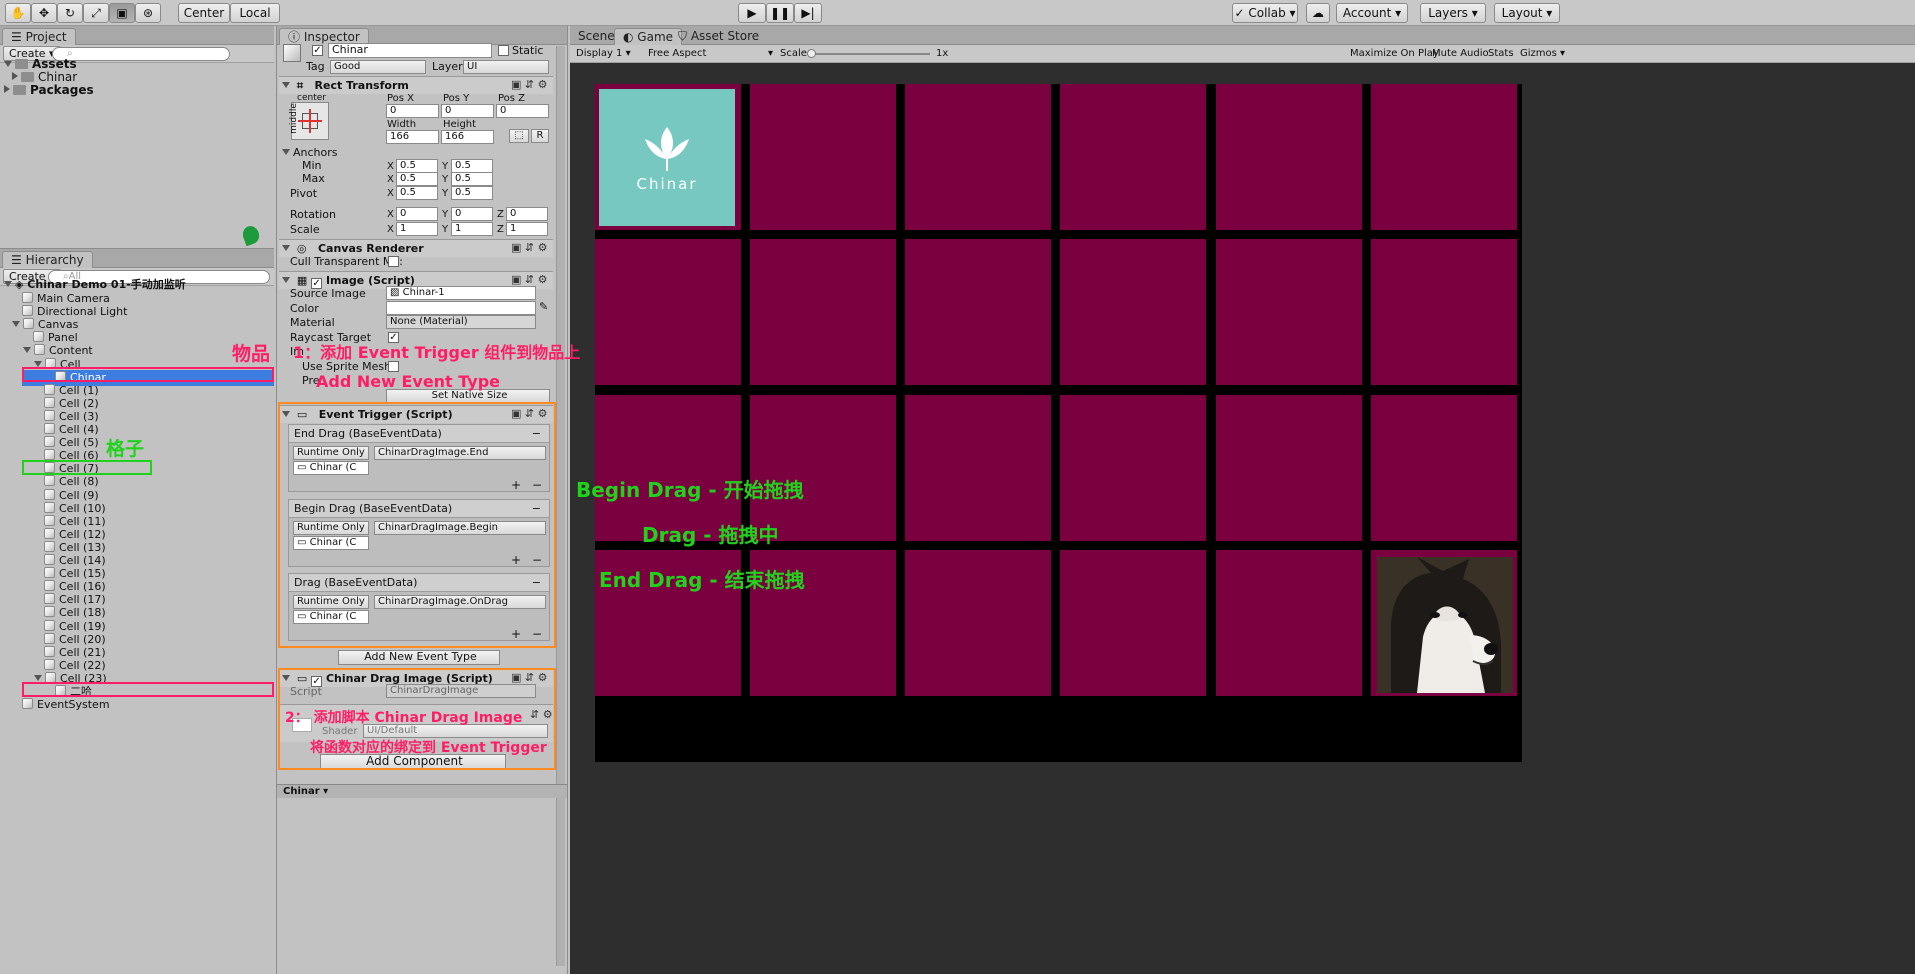 This screenshot has width=1915, height=974. I want to click on source-image-field: ▨ Chinar-1, so click(461, 293).